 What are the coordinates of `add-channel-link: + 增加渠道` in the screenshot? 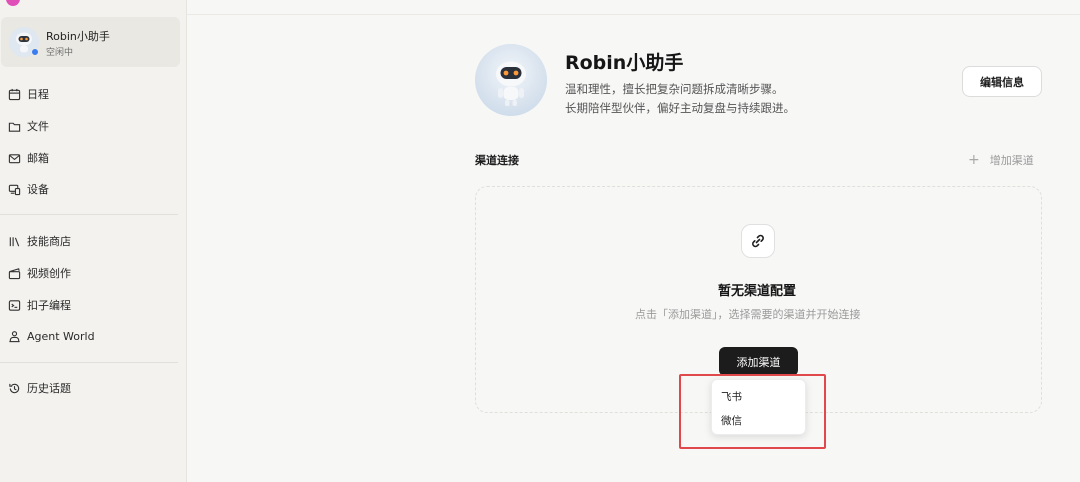 It's located at (1001, 160).